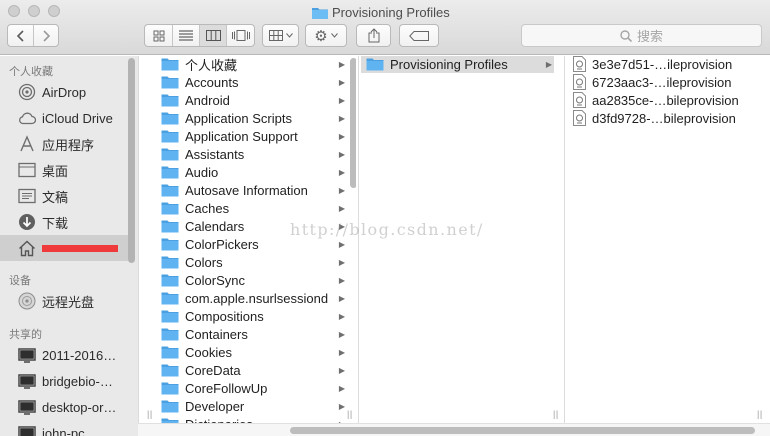 The width and height of the screenshot is (770, 436). I want to click on folder-row: Colors ▶, so click(254, 262).